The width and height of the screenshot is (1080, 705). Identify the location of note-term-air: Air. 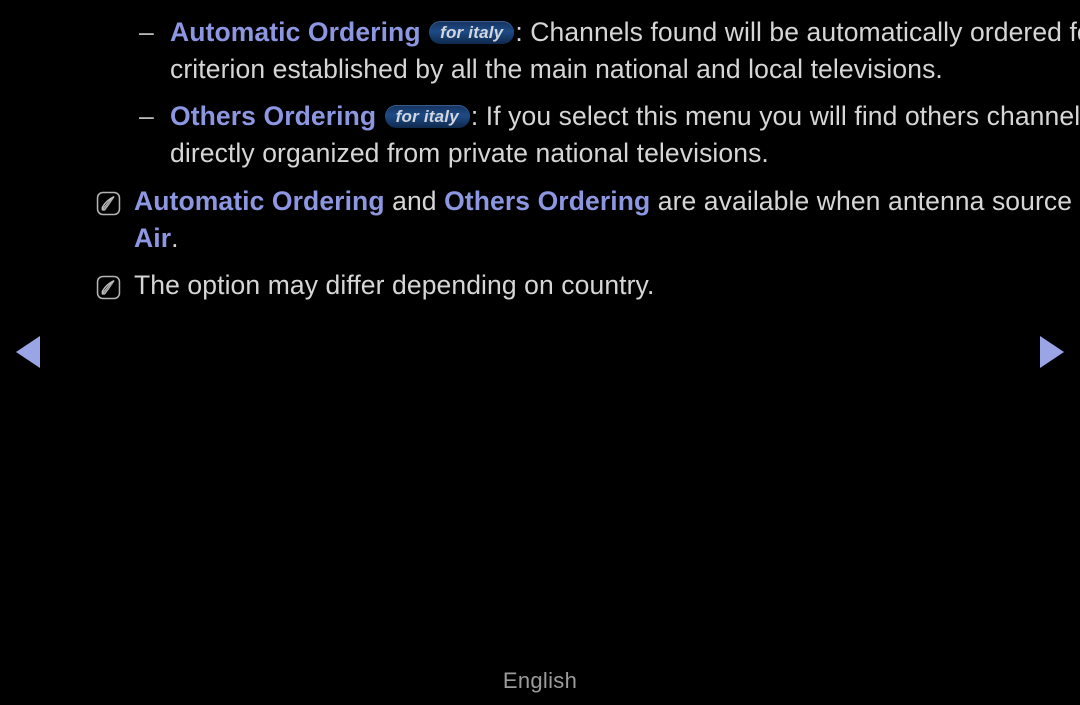
(153, 238).